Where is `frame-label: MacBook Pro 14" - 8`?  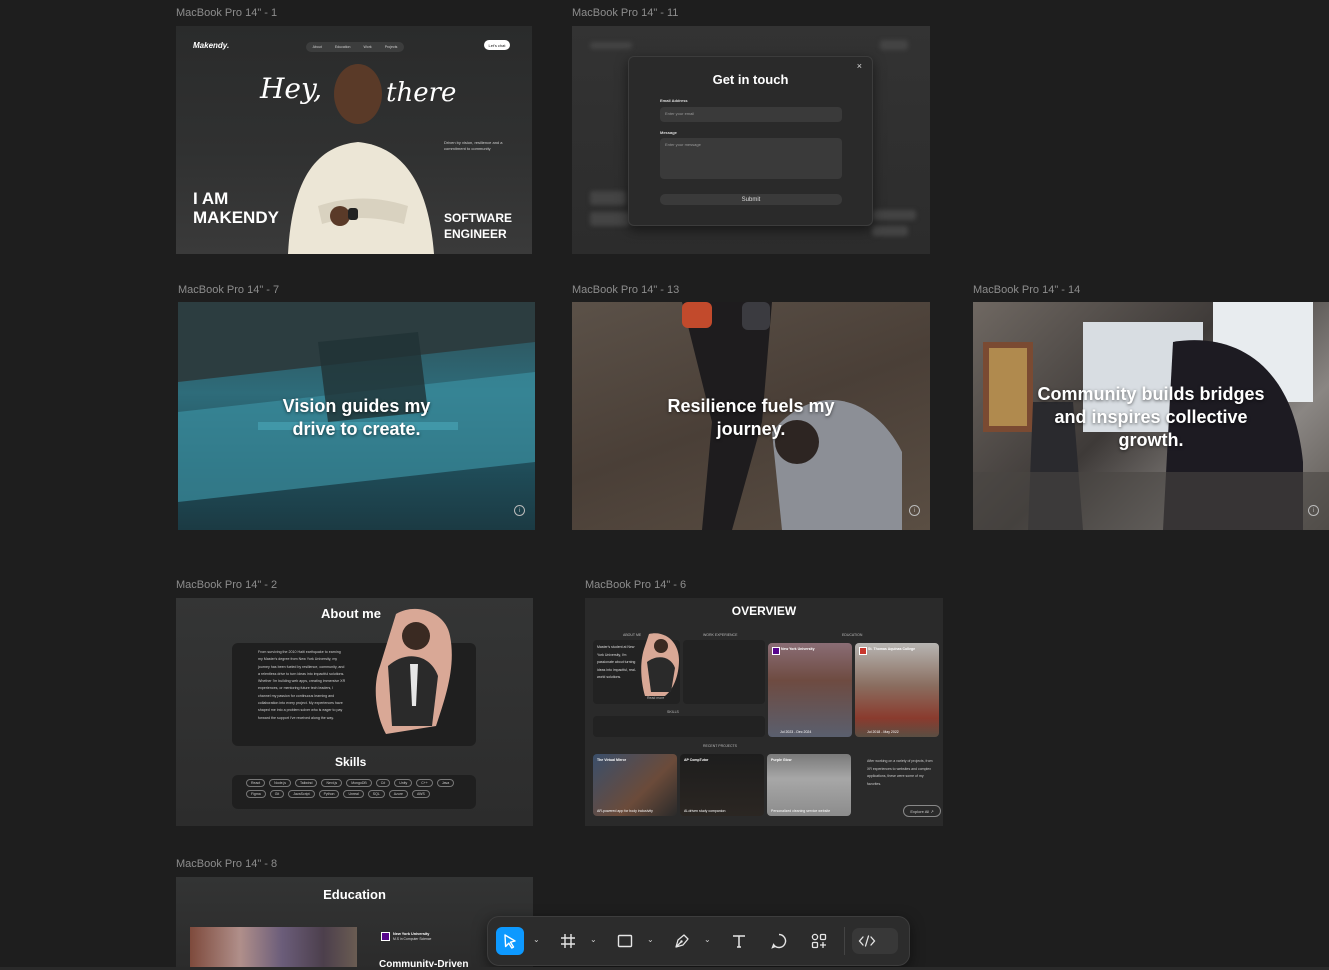
frame-label: MacBook Pro 14" - 8 is located at coordinates (226, 864).